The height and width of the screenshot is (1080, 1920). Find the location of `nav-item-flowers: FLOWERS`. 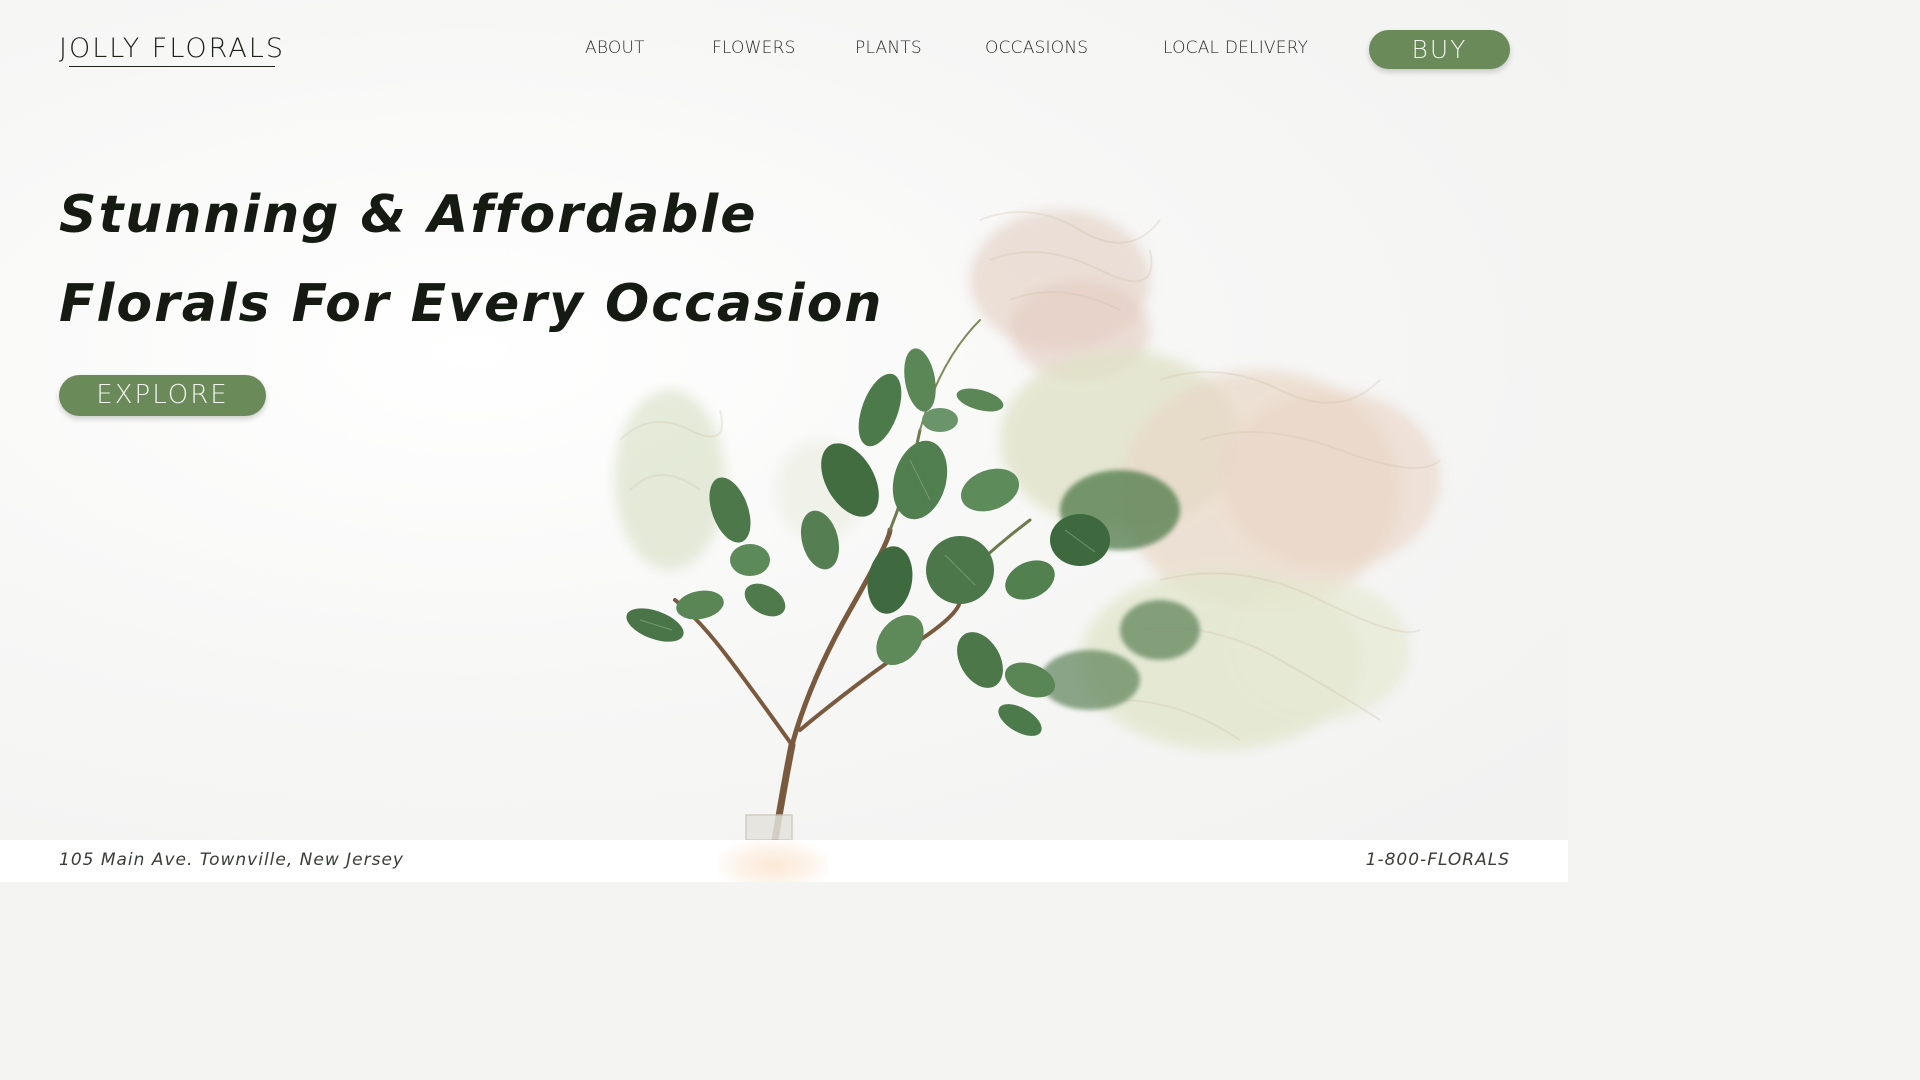

nav-item-flowers: FLOWERS is located at coordinates (754, 48).